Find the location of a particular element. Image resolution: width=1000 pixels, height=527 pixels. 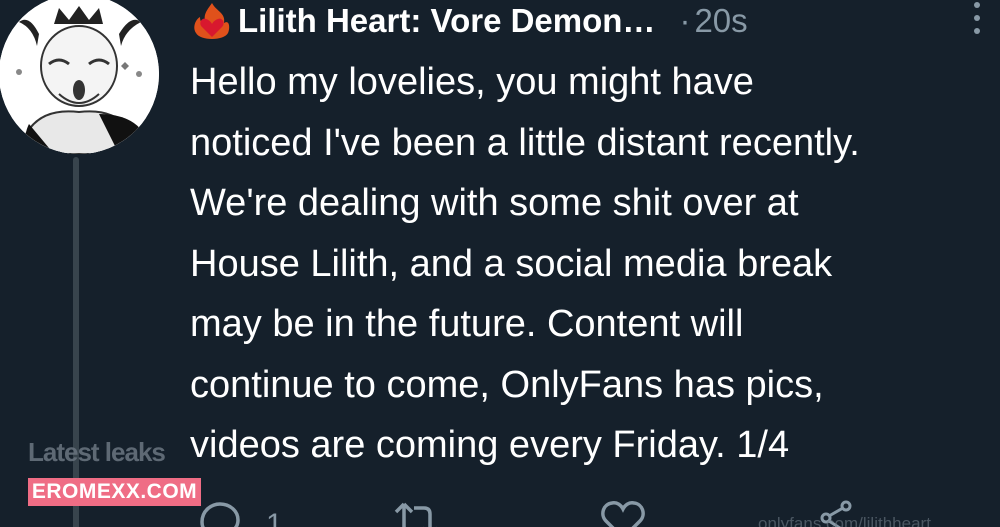

timestamp: 20s is located at coordinates (720, 21).